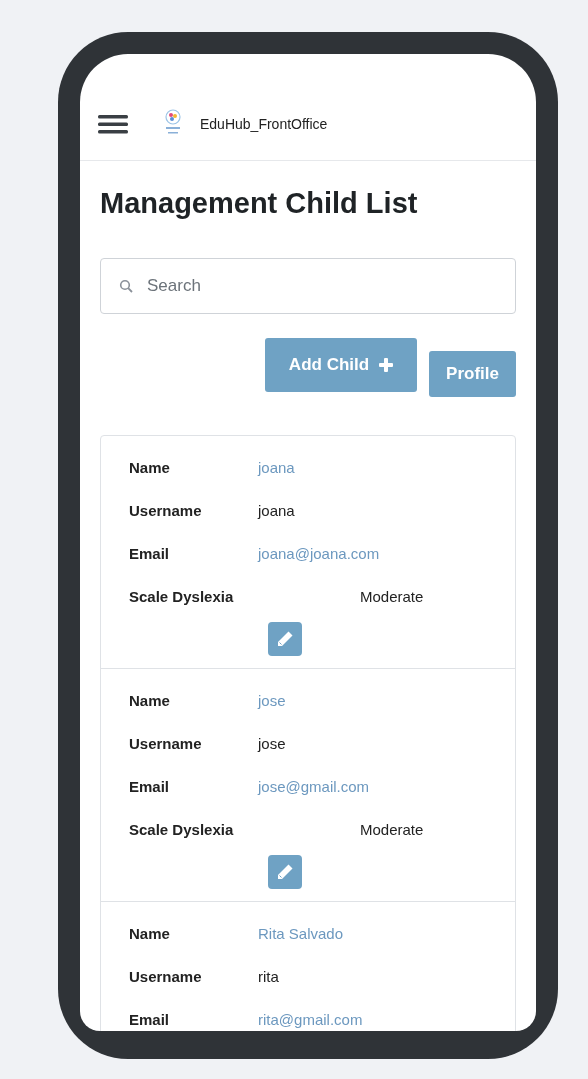  What do you see at coordinates (386, 365) in the screenshot?
I see `plus-icon` at bounding box center [386, 365].